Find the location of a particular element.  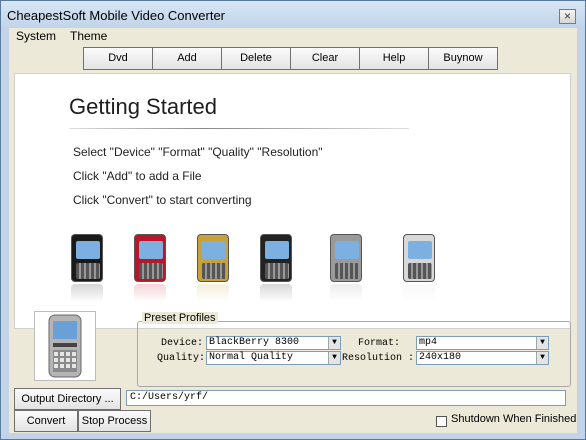

title-bar: CheapestSoft Mobile Video Converter × is located at coordinates (293, 15).